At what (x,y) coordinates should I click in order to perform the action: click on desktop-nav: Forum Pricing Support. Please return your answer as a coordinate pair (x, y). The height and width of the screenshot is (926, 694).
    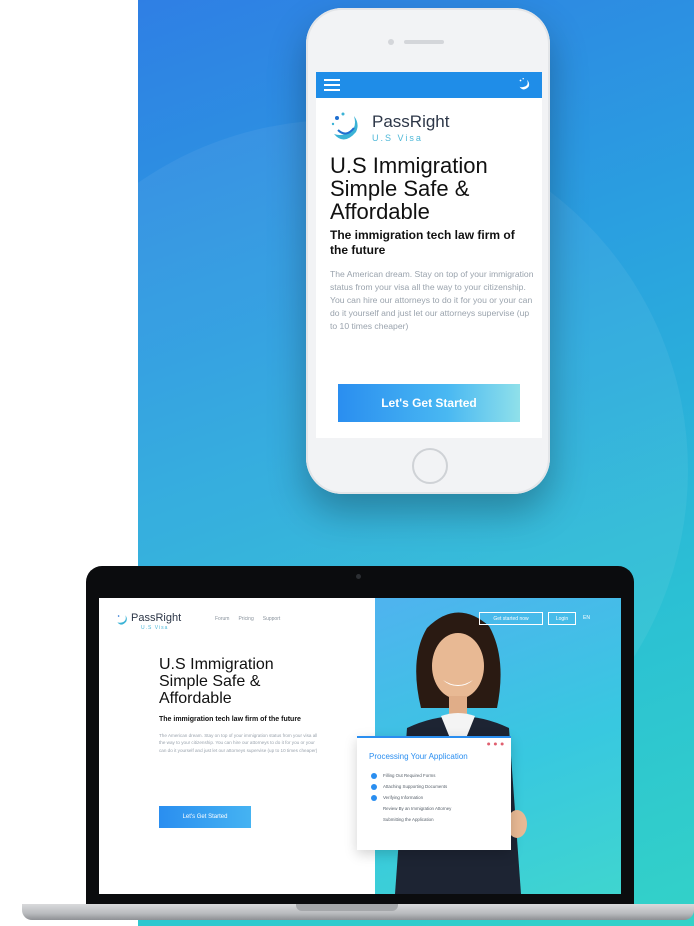
    Looking at the image, I should click on (247, 619).